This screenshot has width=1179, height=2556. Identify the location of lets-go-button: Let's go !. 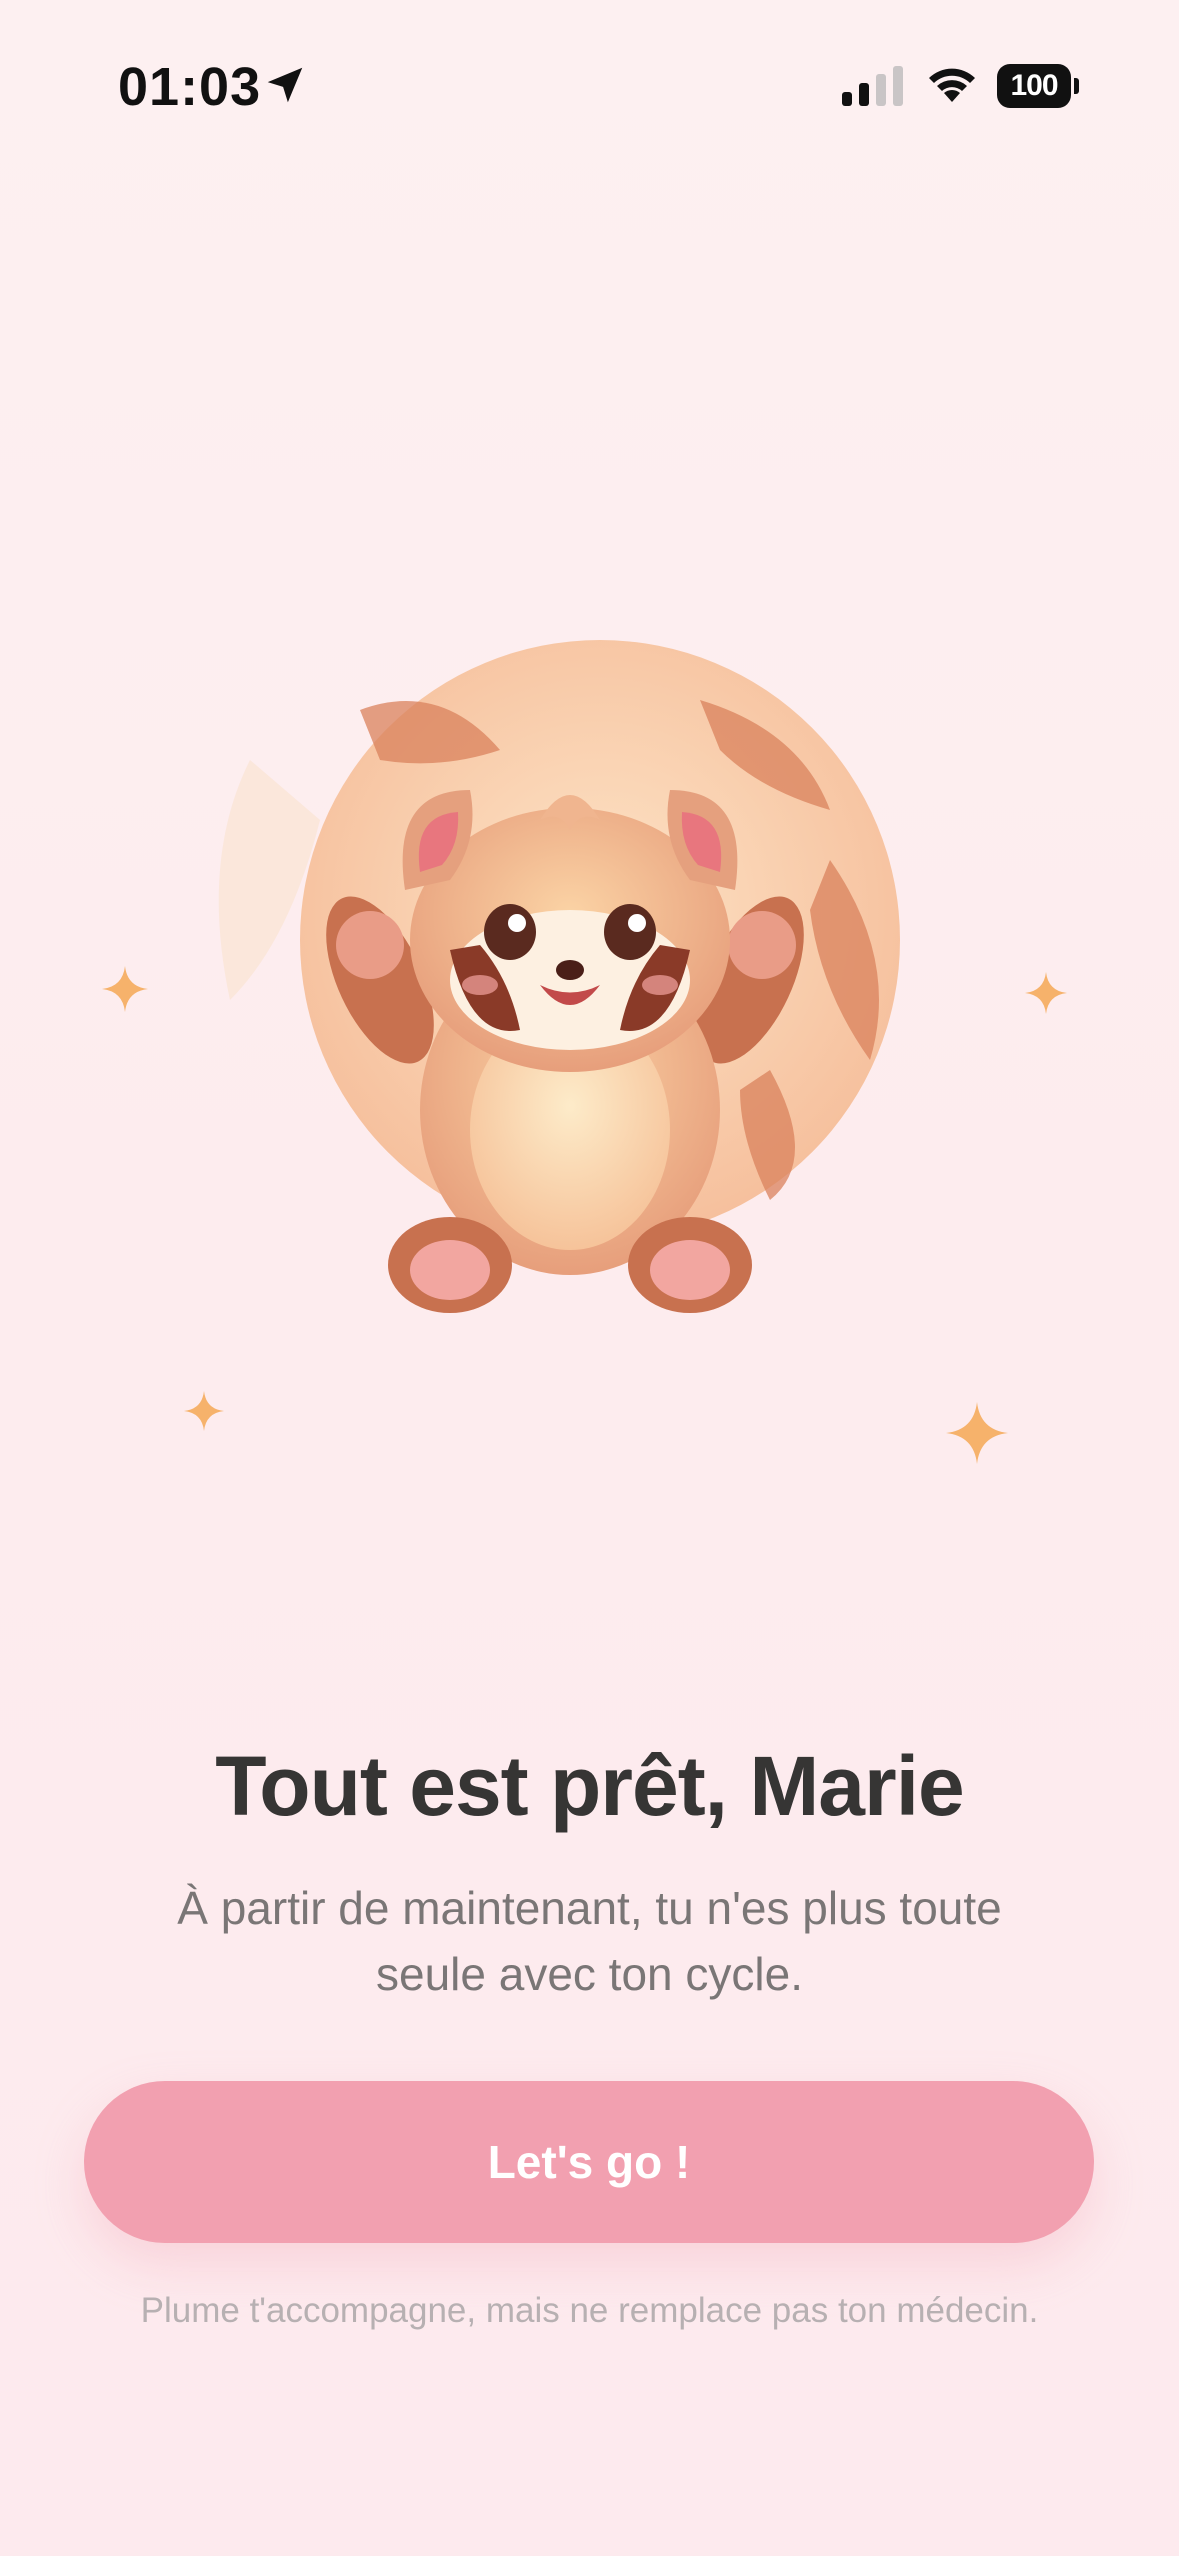
(589, 2162).